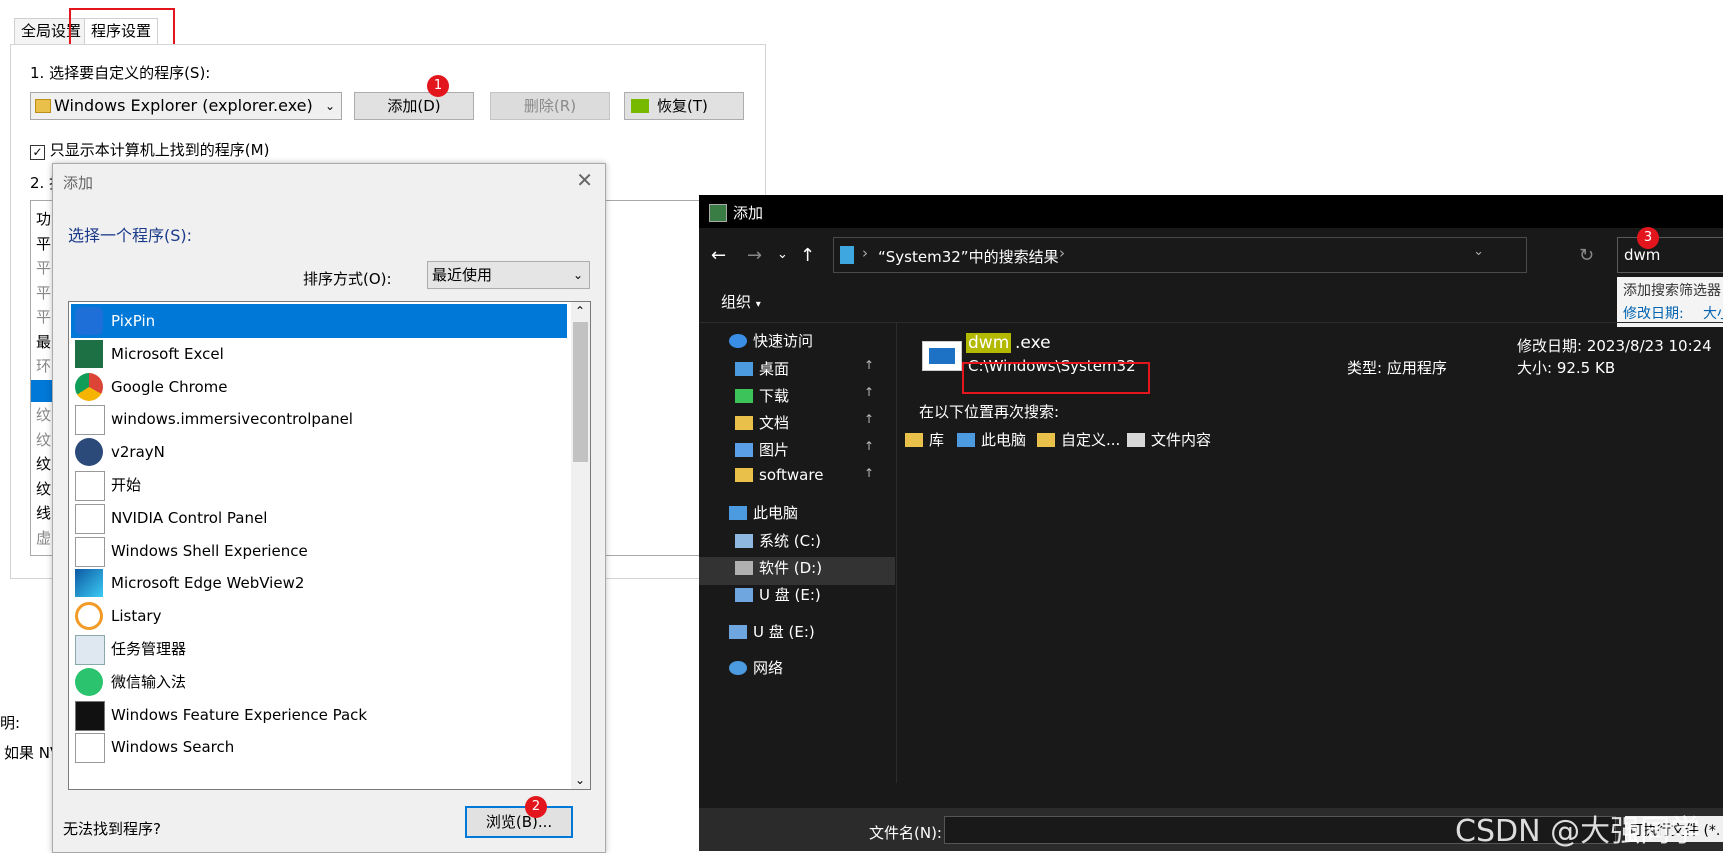  I want to click on documents-icon, so click(744, 423).